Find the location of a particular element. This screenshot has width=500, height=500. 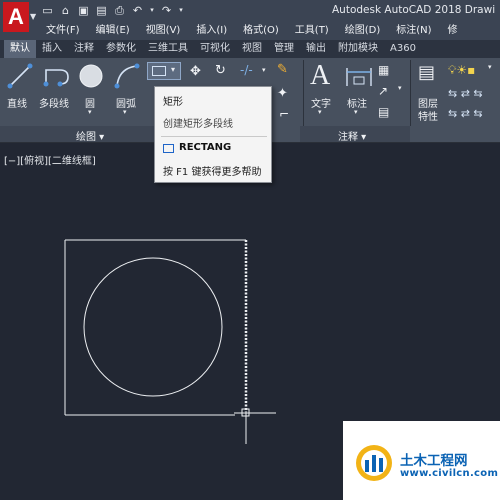

watermark-text: 土木工程网 is located at coordinates (434, 461).